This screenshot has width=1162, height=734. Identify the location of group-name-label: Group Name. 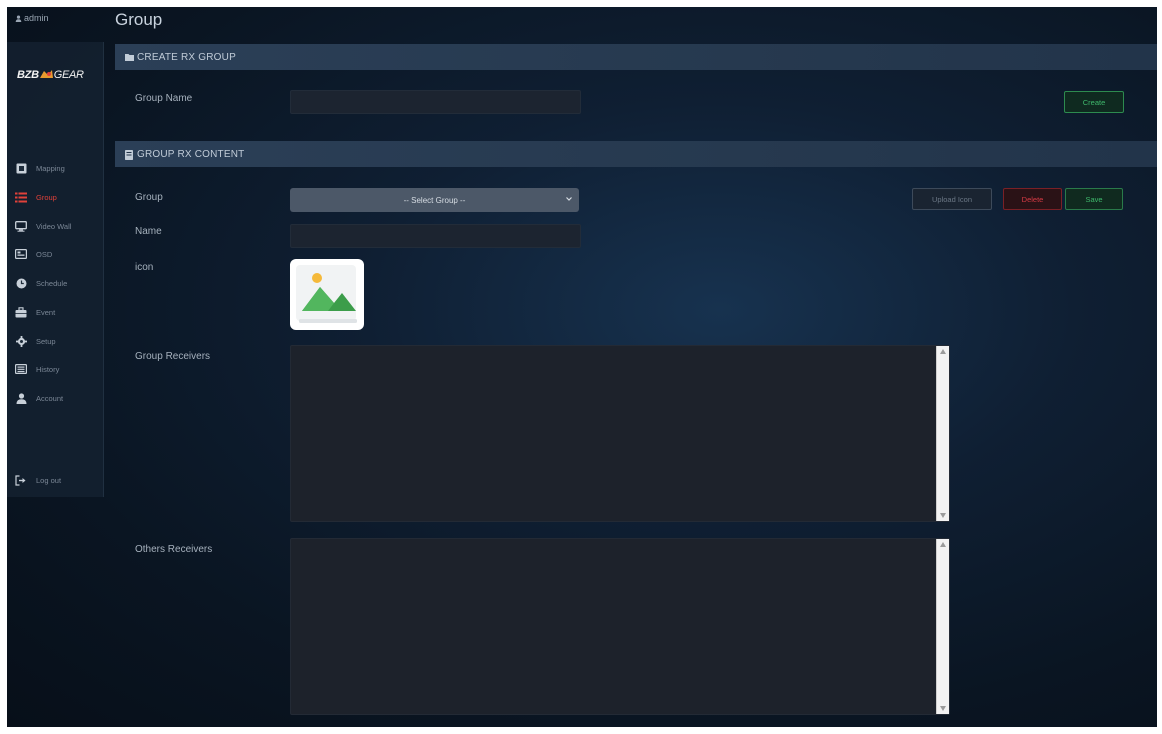
(164, 98).